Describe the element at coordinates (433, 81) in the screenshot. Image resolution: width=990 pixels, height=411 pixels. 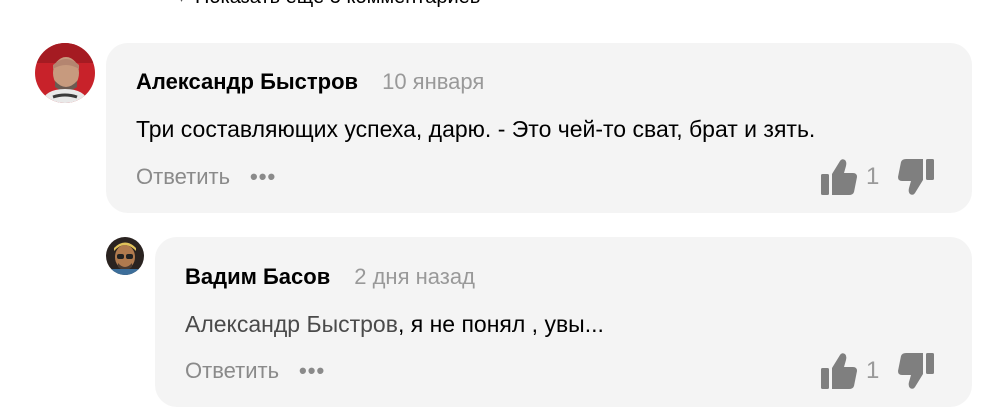
I see `comment-date: 10 января` at that location.